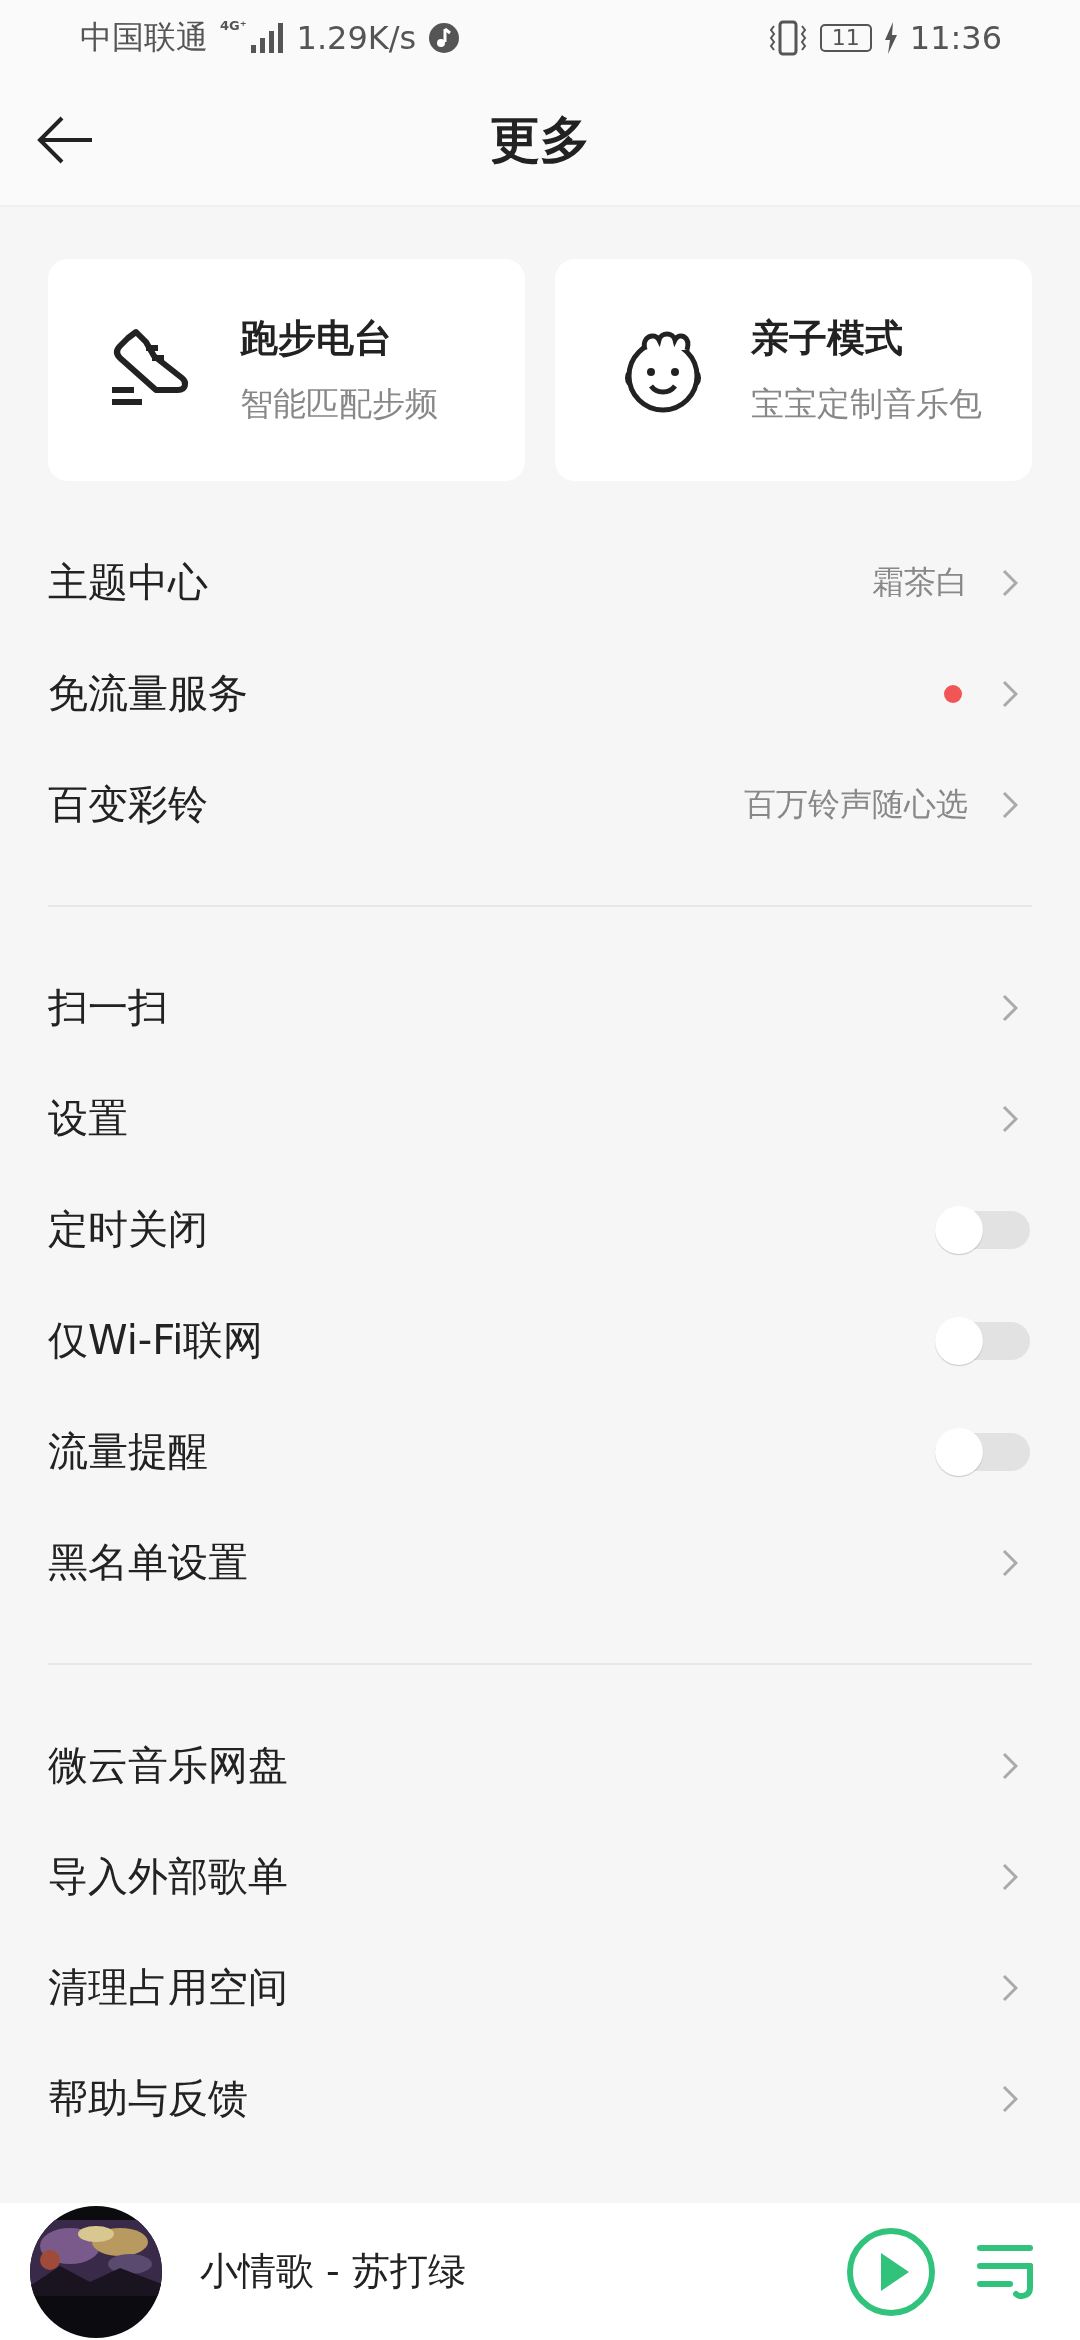 The image size is (1080, 2340). Describe the element at coordinates (316, 338) in the screenshot. I see `card-title: 跑步电台` at that location.